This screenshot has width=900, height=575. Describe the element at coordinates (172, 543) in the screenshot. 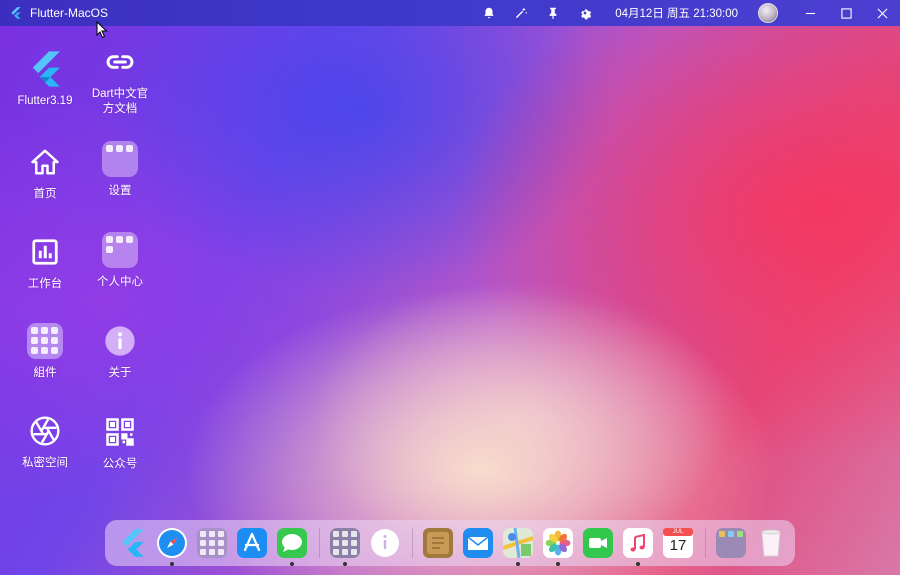

I see `safari-compass-icon` at that location.